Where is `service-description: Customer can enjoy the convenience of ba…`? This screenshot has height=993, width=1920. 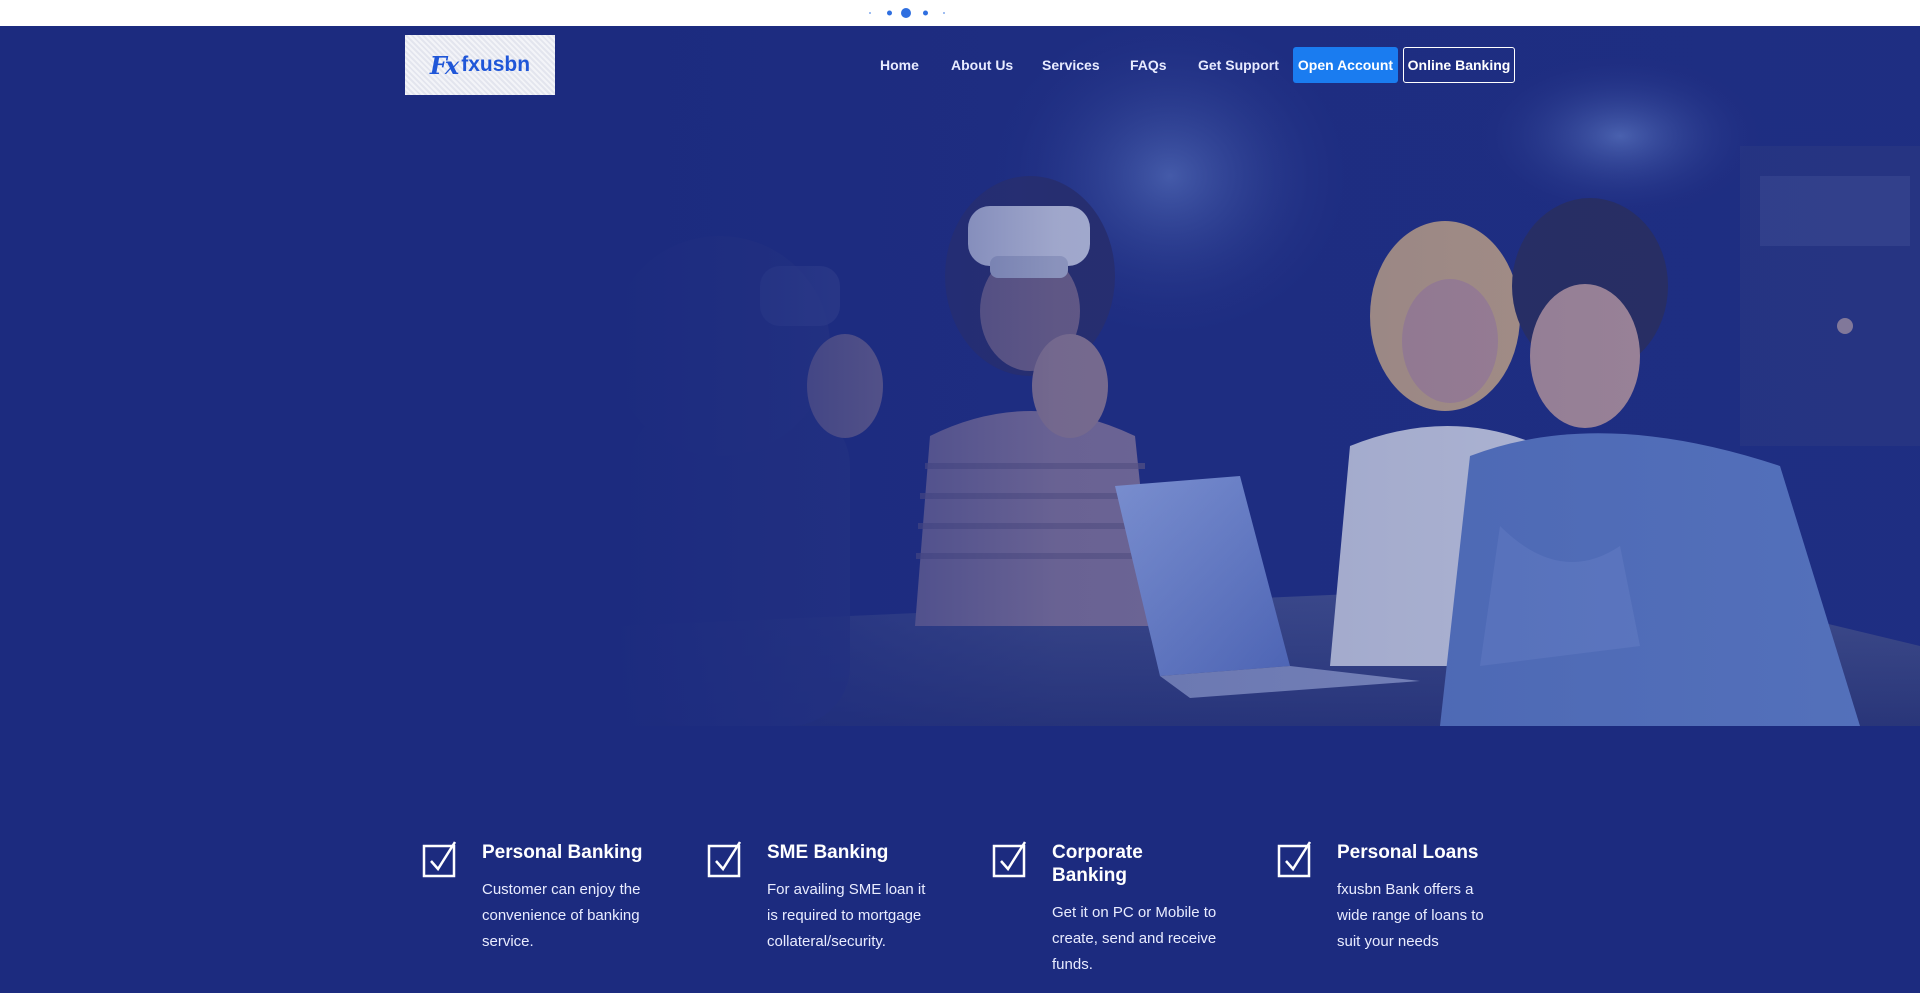 service-description: Customer can enjoy the convenience of ba… is located at coordinates (561, 915).